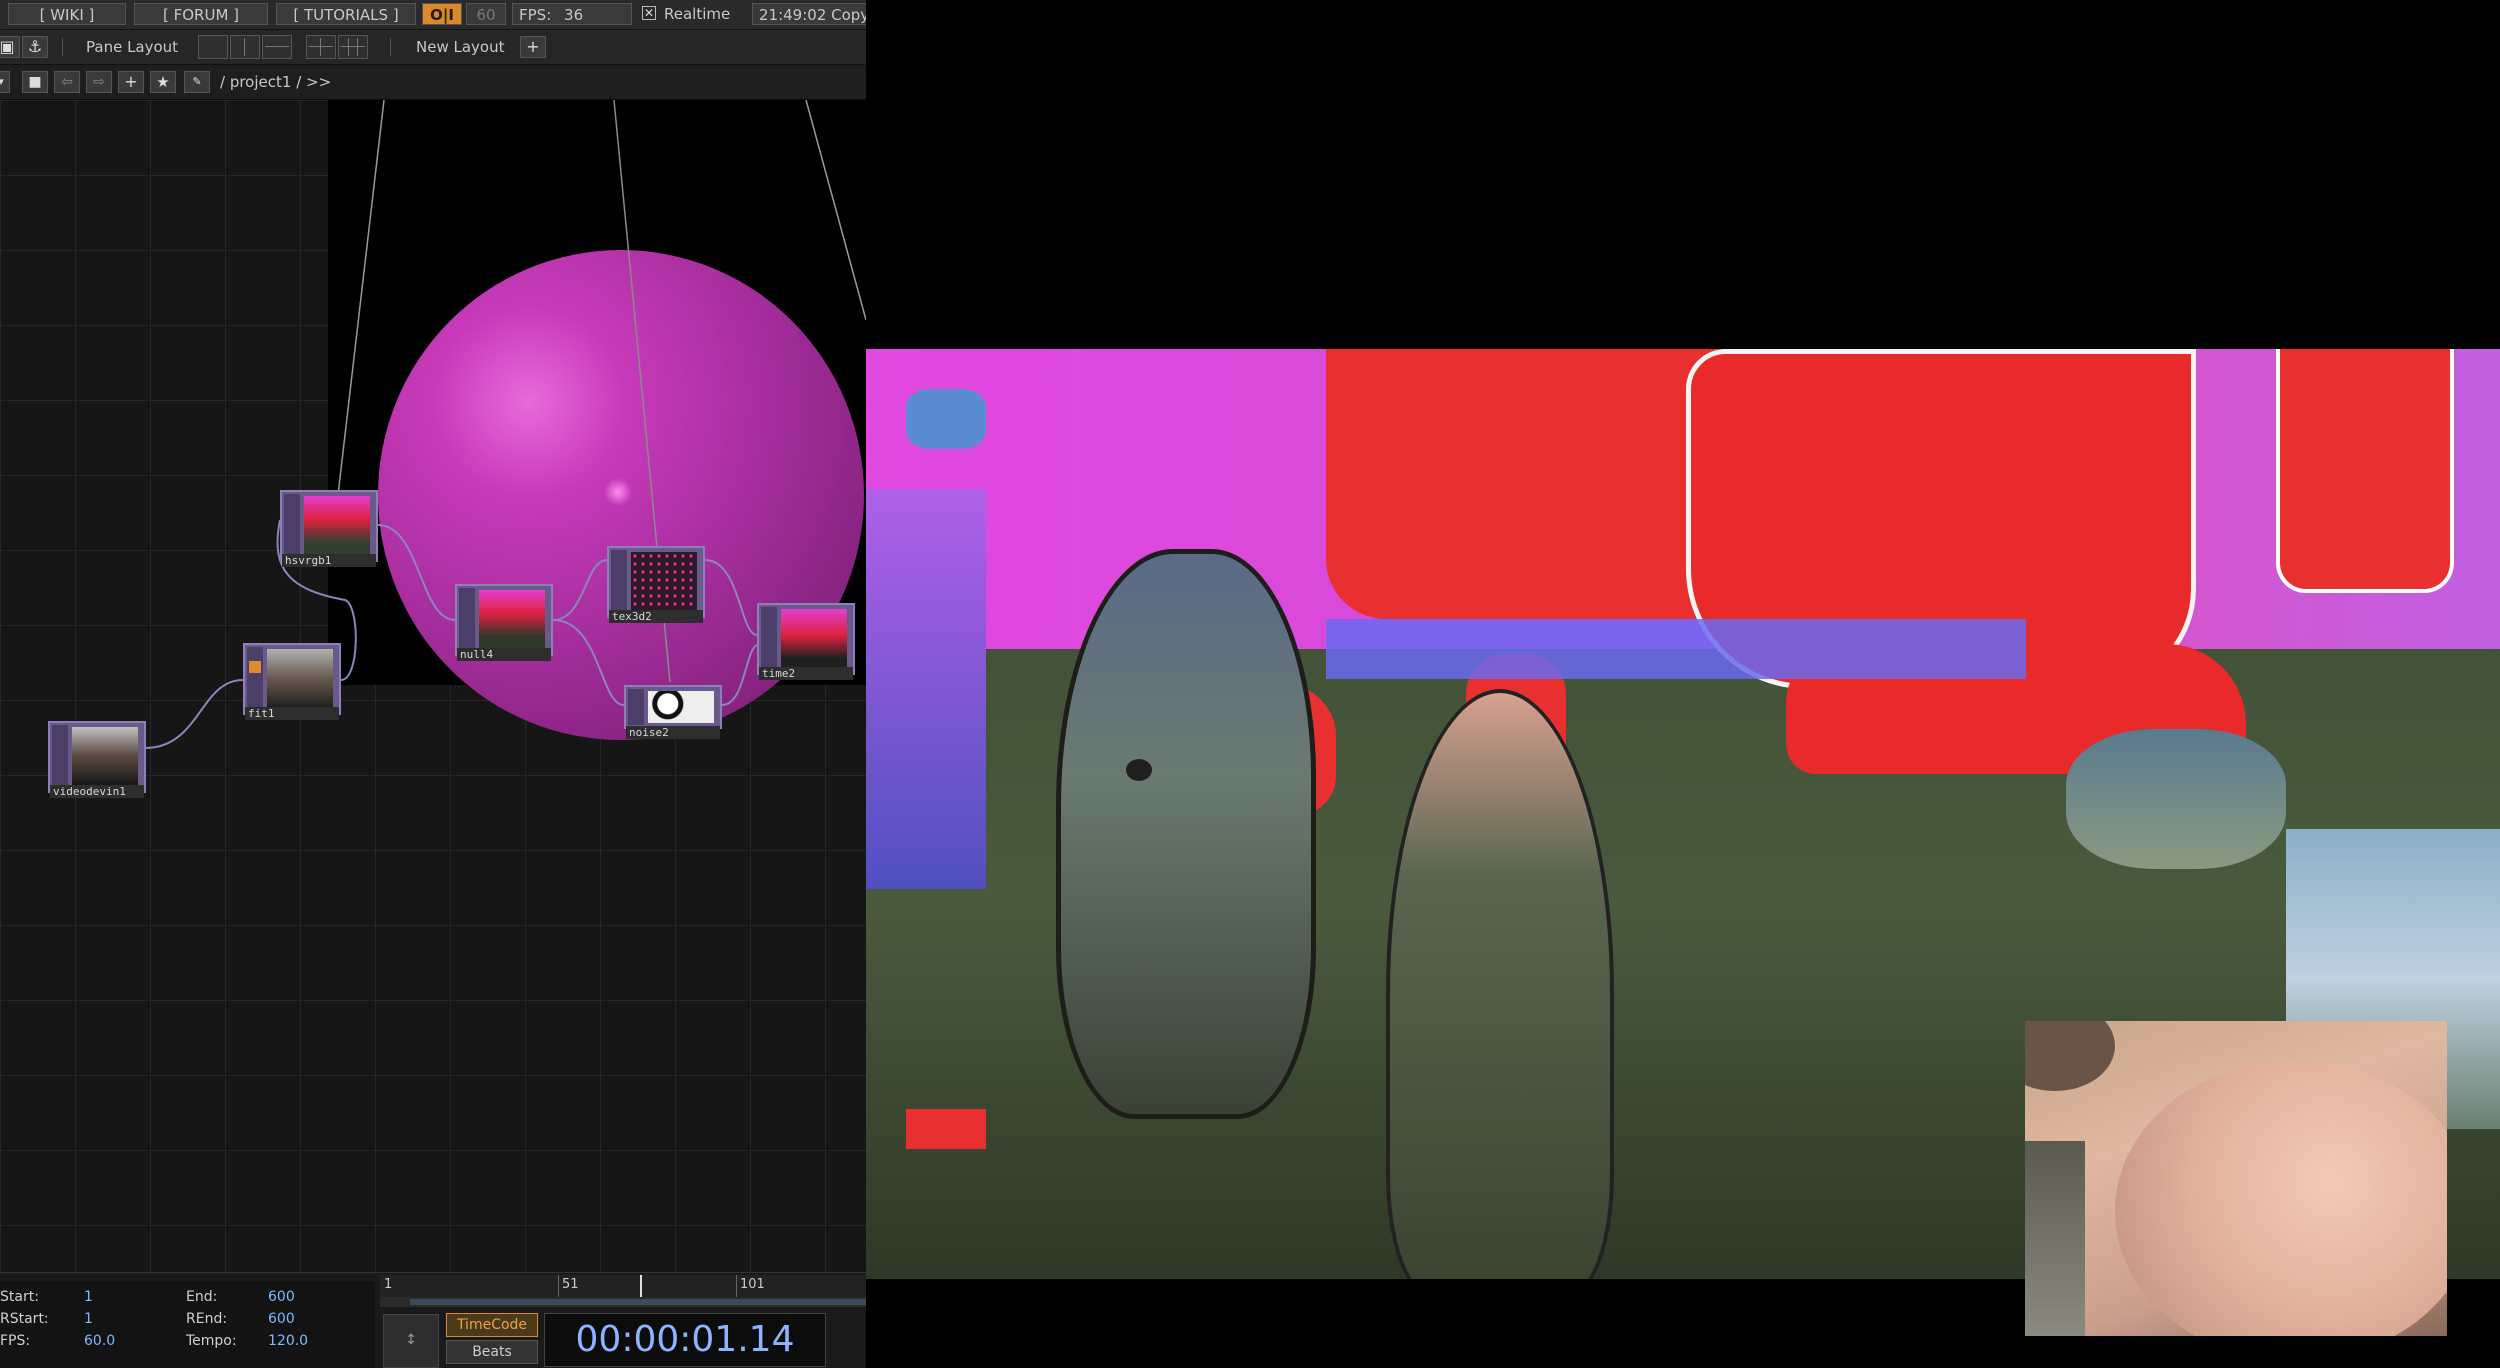  I want to click on realtime-label: Realtime, so click(697, 14).